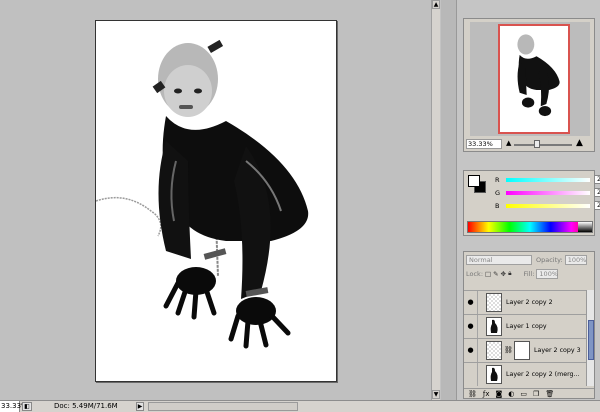  I want to click on layers-lock-row: Lock: □ ✎ ✥ 🔒︎ Fill: 100%, so click(529, 273).